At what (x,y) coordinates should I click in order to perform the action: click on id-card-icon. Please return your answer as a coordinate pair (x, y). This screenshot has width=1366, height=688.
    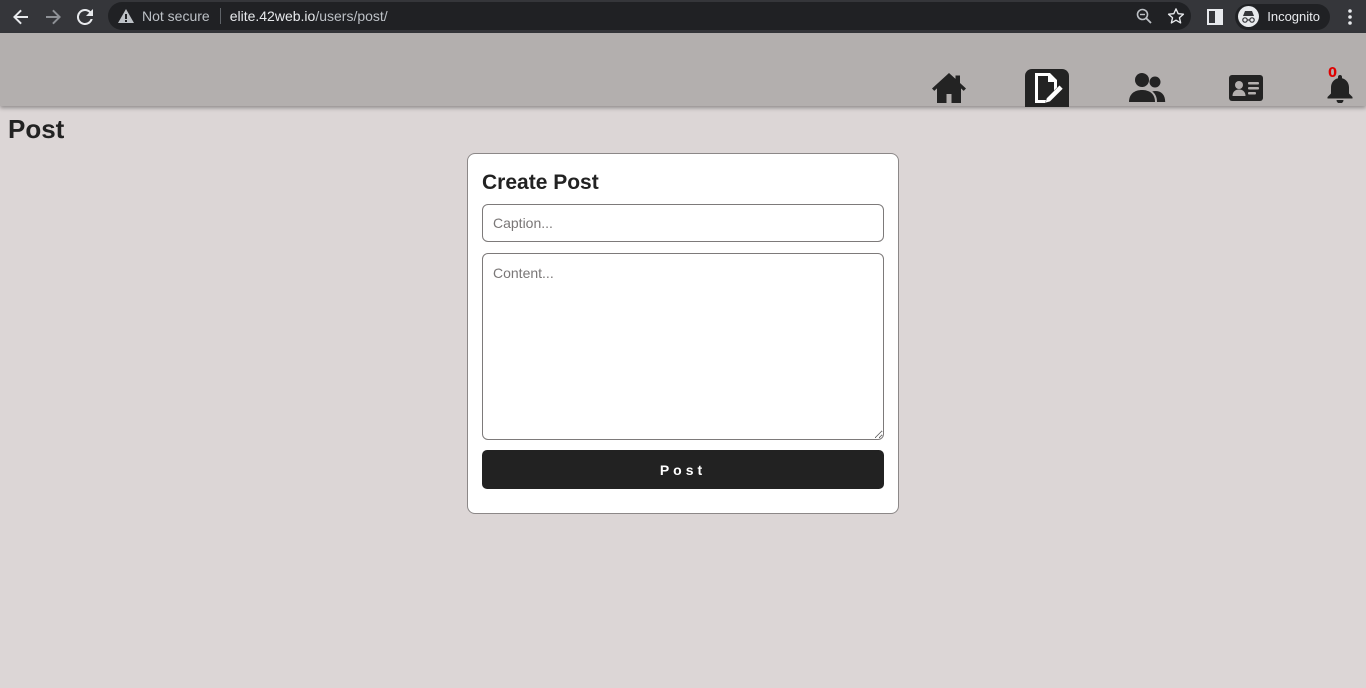
    Looking at the image, I should click on (1246, 88).